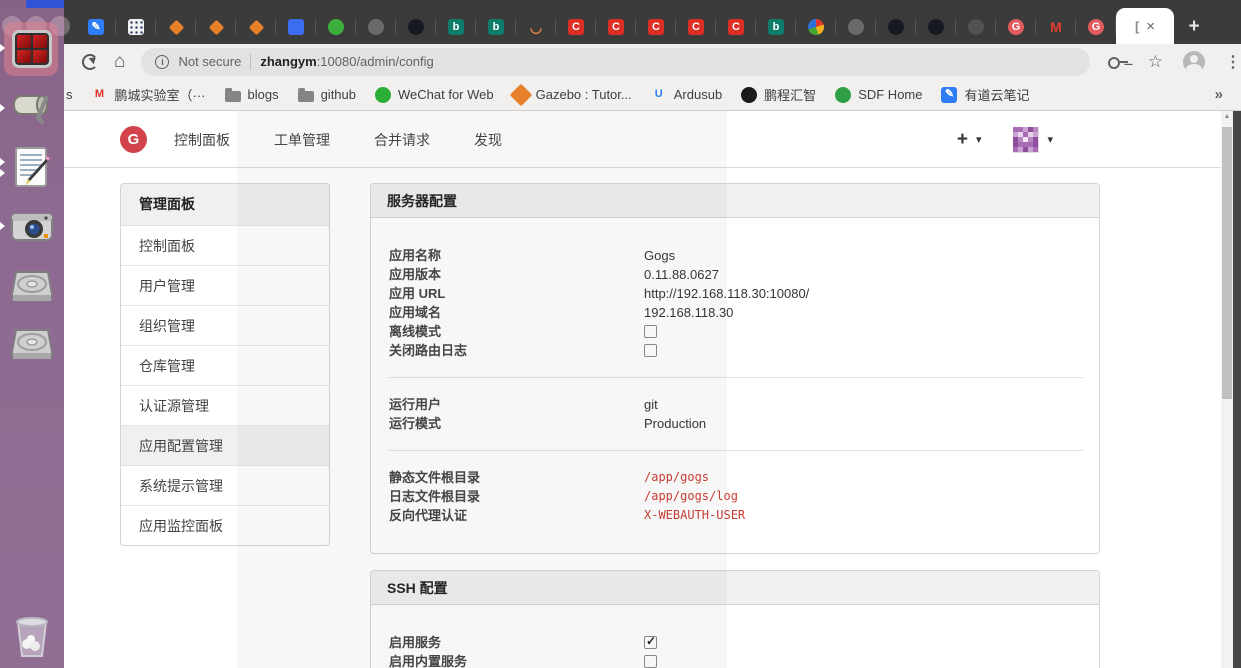  I want to click on sidebar-item: 认证源管理, so click(225, 405).